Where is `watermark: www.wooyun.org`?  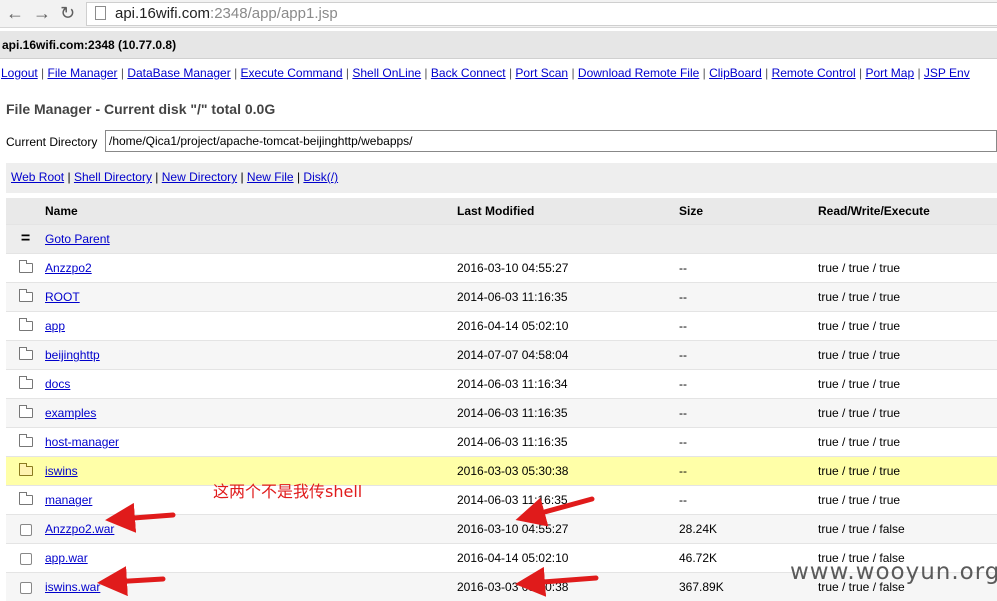 watermark: www.wooyun.org is located at coordinates (893, 572).